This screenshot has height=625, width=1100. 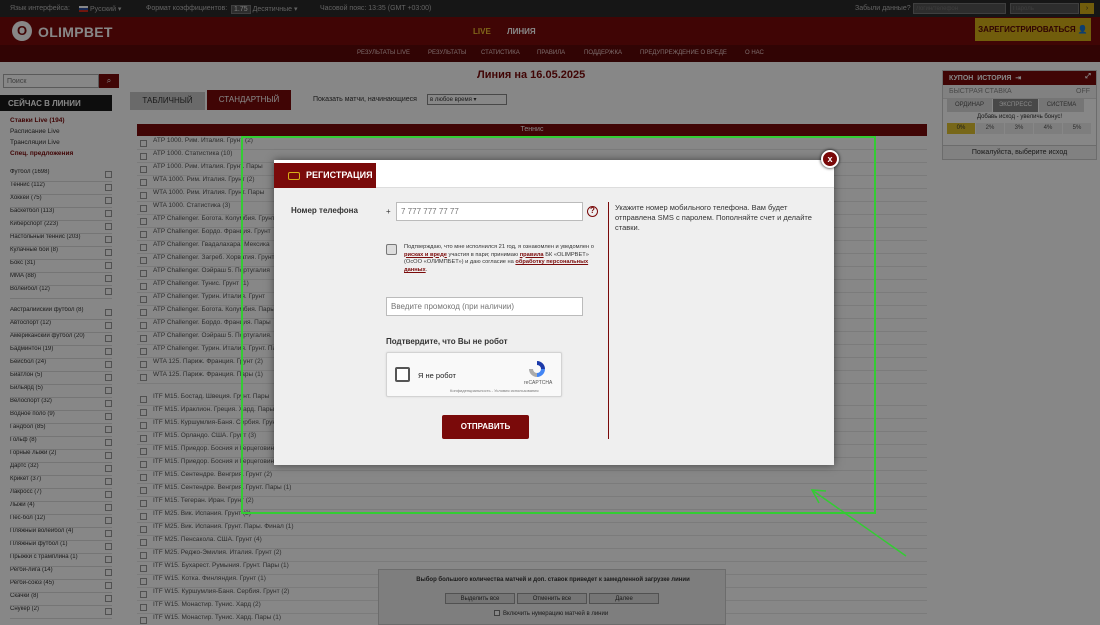 I want to click on chat-icon, so click(x=294, y=176).